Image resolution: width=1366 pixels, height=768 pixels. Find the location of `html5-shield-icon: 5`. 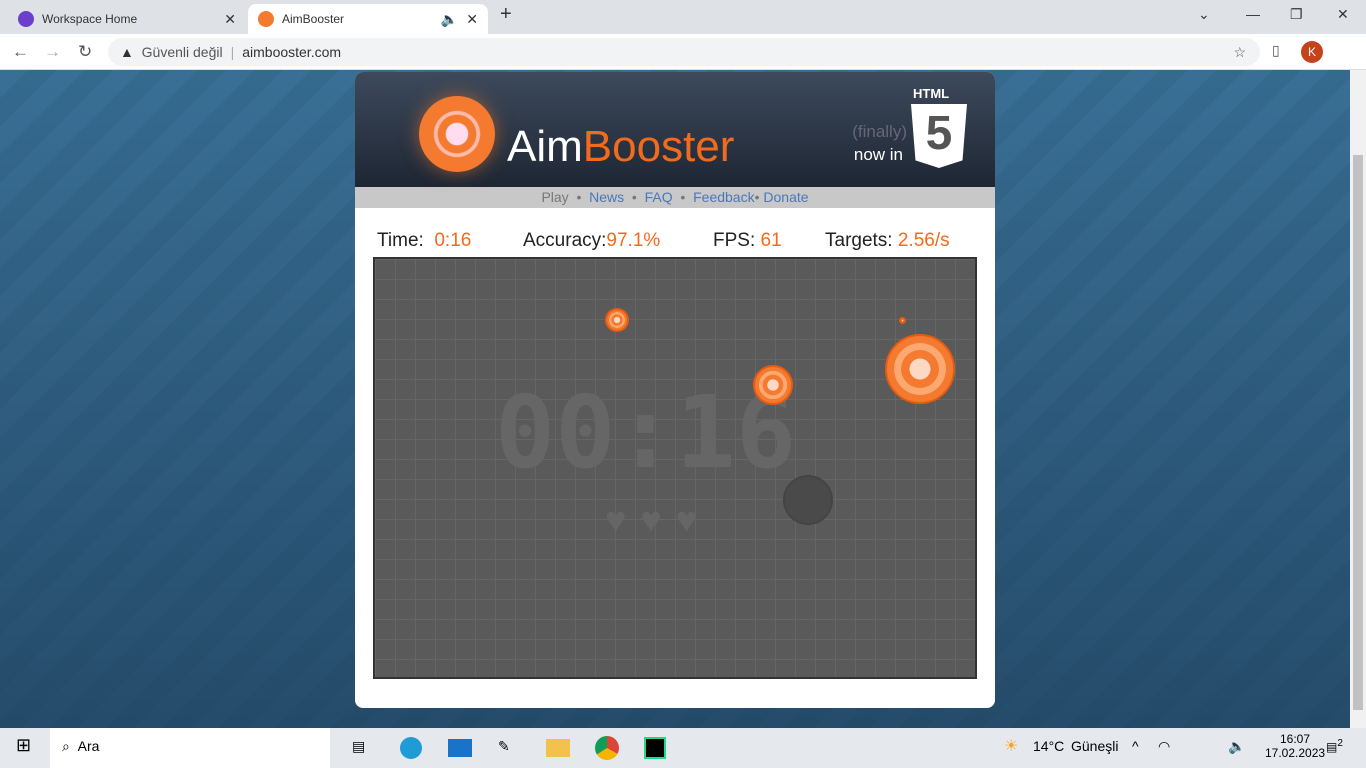

html5-shield-icon: 5 is located at coordinates (939, 136).